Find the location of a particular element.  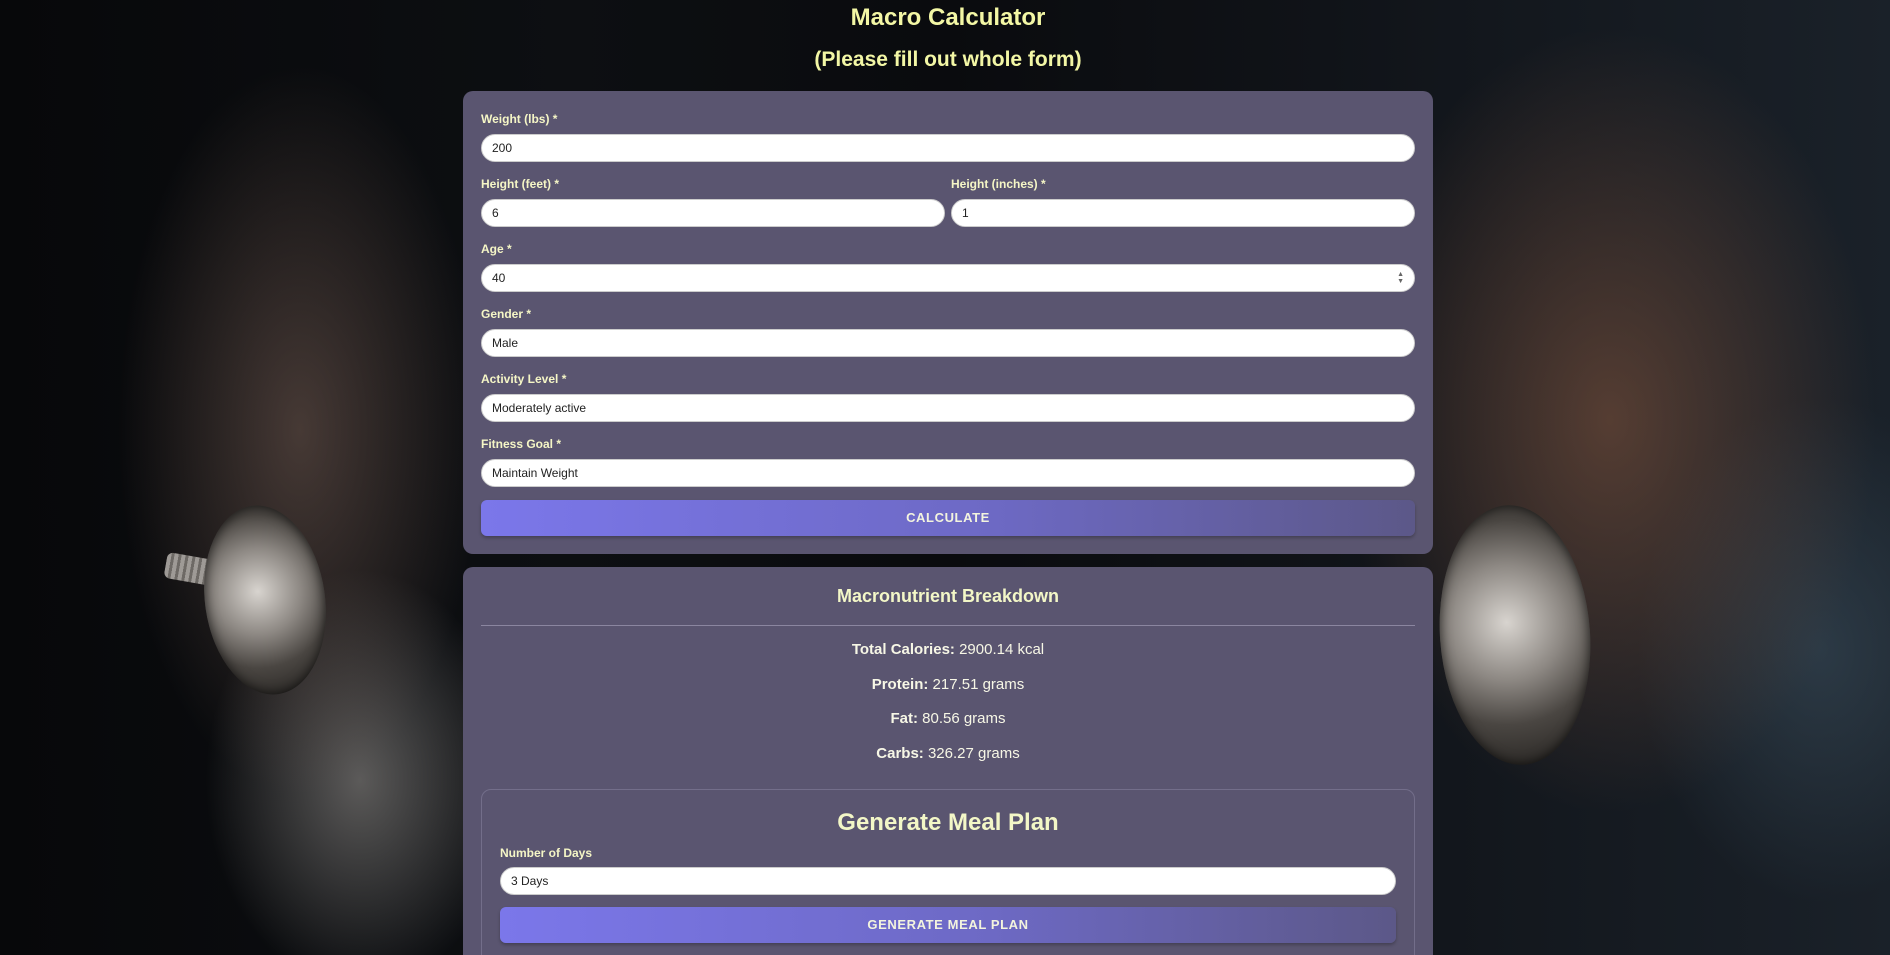

meal-plan-title: Generate Meal Plan is located at coordinates (948, 822).